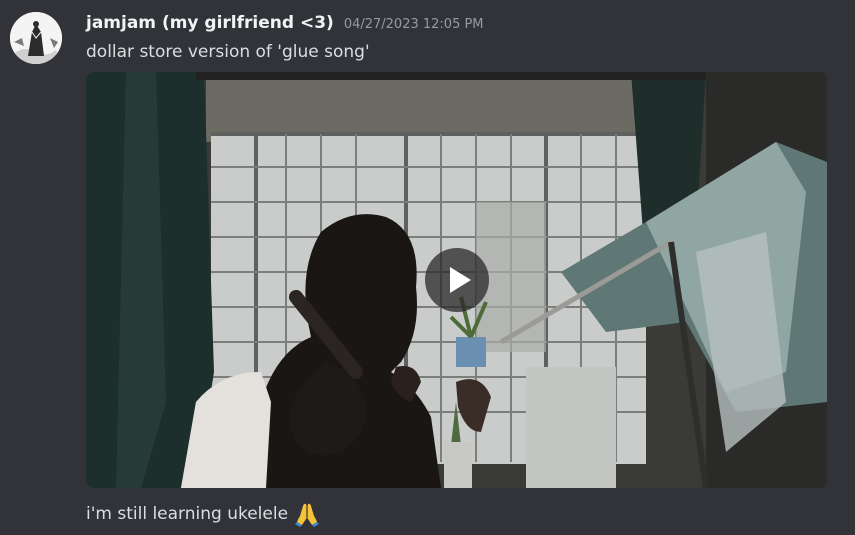 The image size is (855, 535). Describe the element at coordinates (210, 23) in the screenshot. I see `username: jamjam (my girlfriend <3)` at that location.